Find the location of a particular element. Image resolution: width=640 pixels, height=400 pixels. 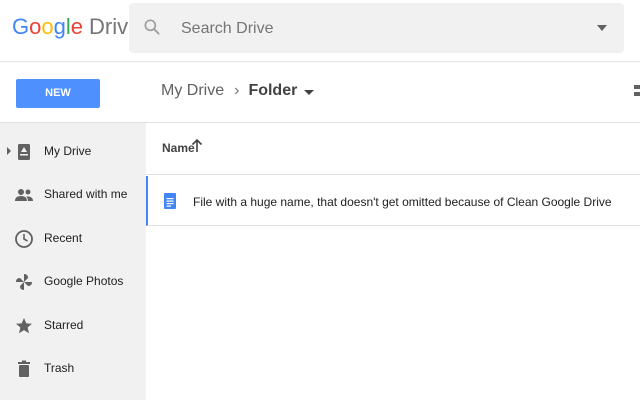

docs-icon is located at coordinates (170, 201).